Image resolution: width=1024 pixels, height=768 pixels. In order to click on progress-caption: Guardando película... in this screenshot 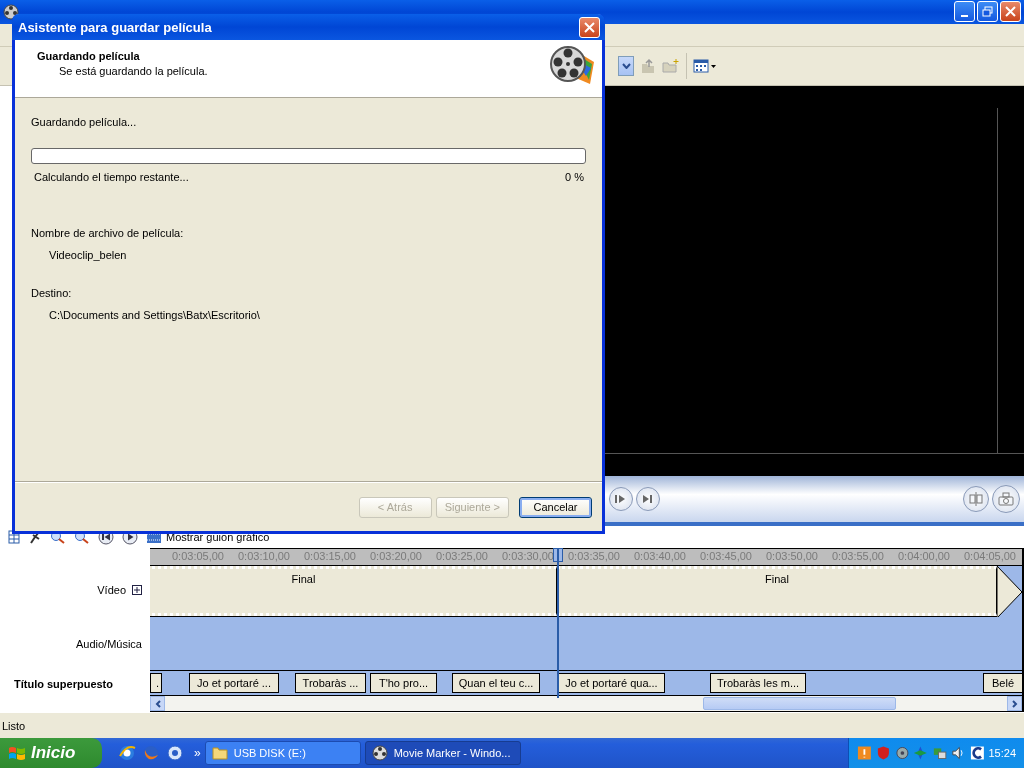, I will do `click(84, 122)`.